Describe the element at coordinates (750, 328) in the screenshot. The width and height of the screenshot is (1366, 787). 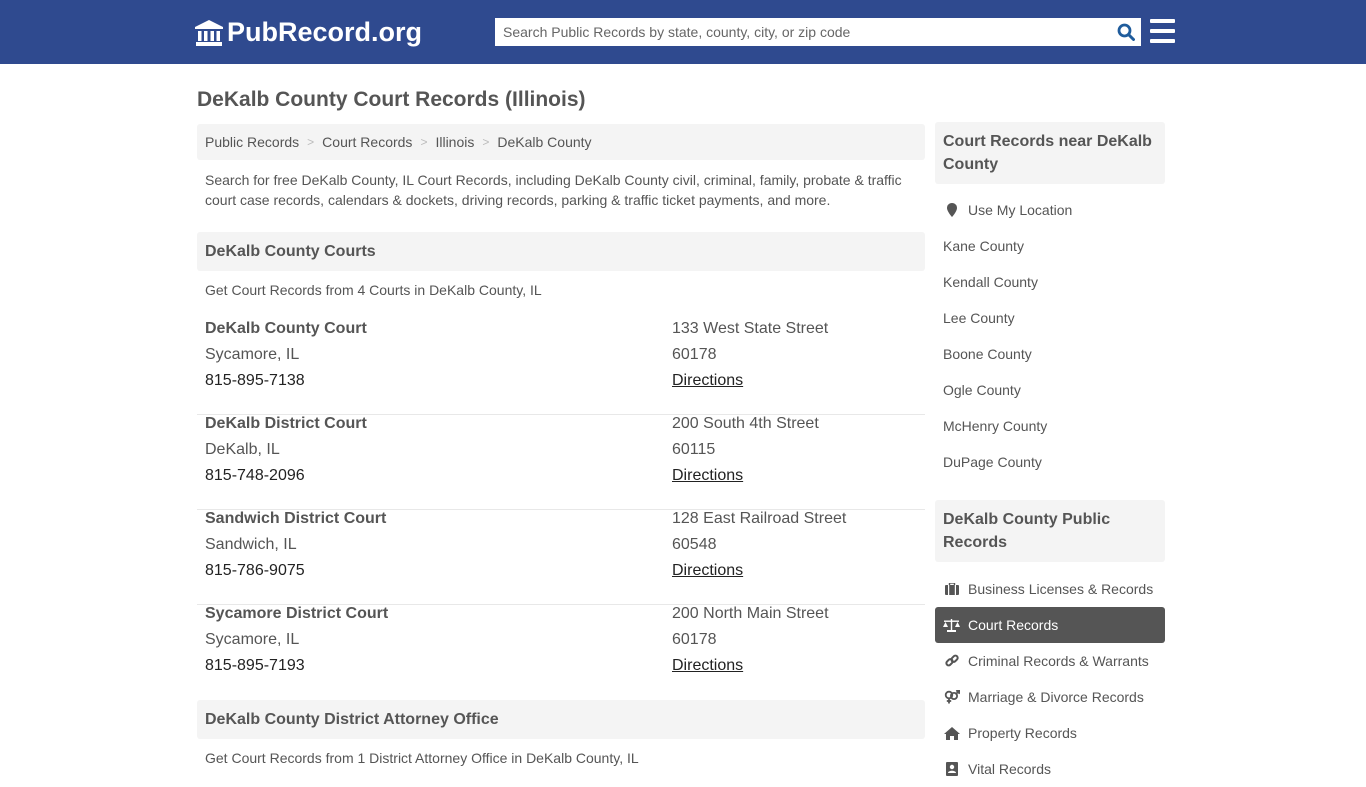
I see `court-street: 133 West State Street` at that location.